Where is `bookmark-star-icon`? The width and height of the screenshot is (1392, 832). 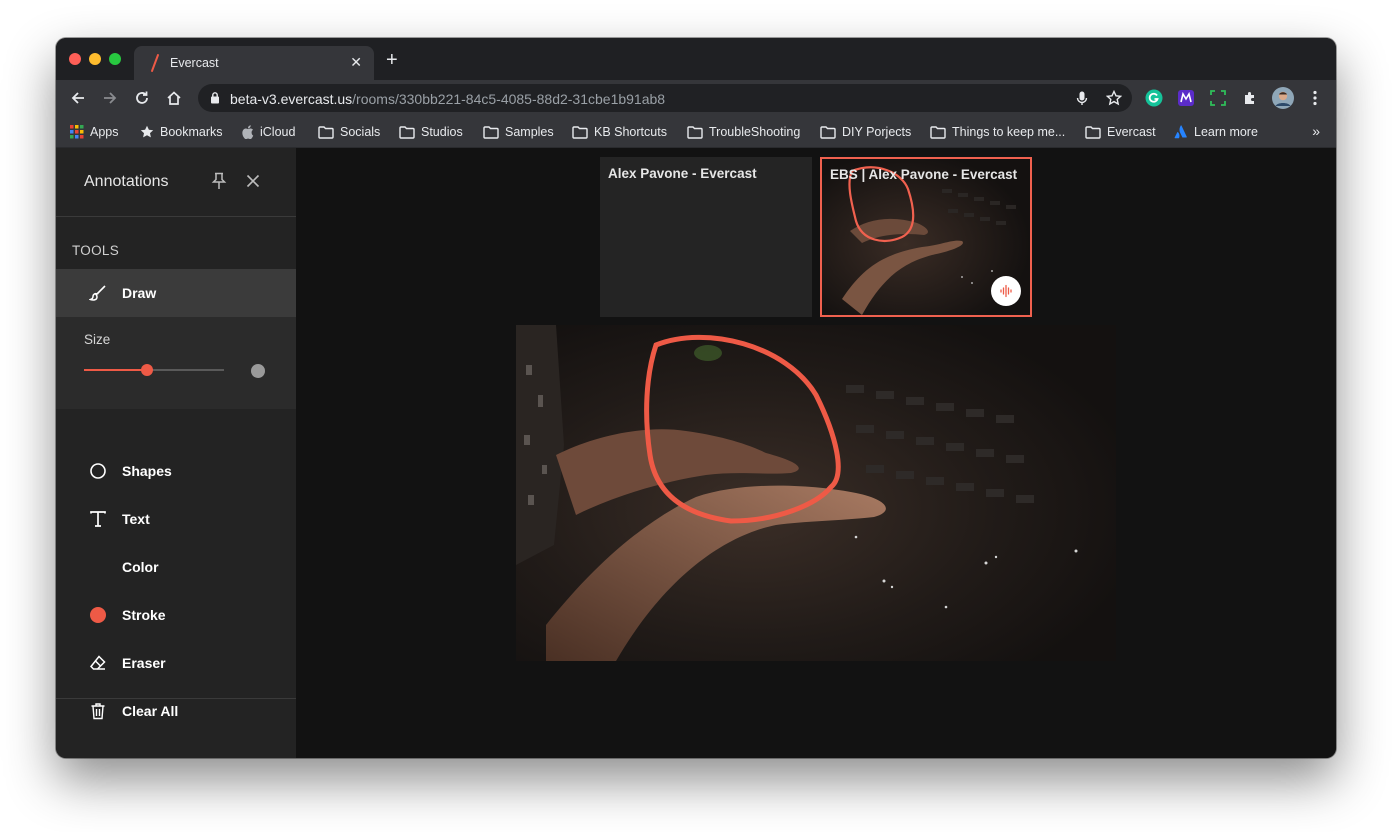 bookmark-star-icon is located at coordinates (1114, 98).